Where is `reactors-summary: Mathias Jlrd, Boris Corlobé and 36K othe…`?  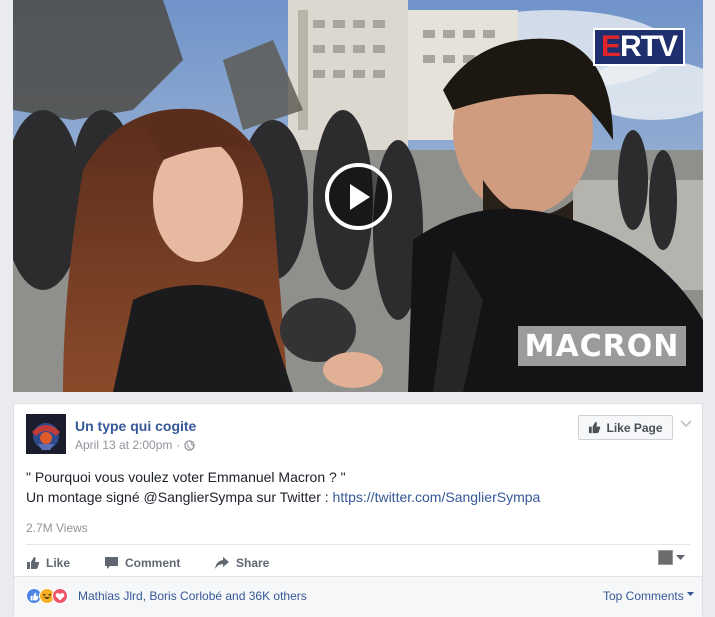 reactors-summary: Mathias Jlrd, Boris Corlobé and 36K othe… is located at coordinates (192, 596).